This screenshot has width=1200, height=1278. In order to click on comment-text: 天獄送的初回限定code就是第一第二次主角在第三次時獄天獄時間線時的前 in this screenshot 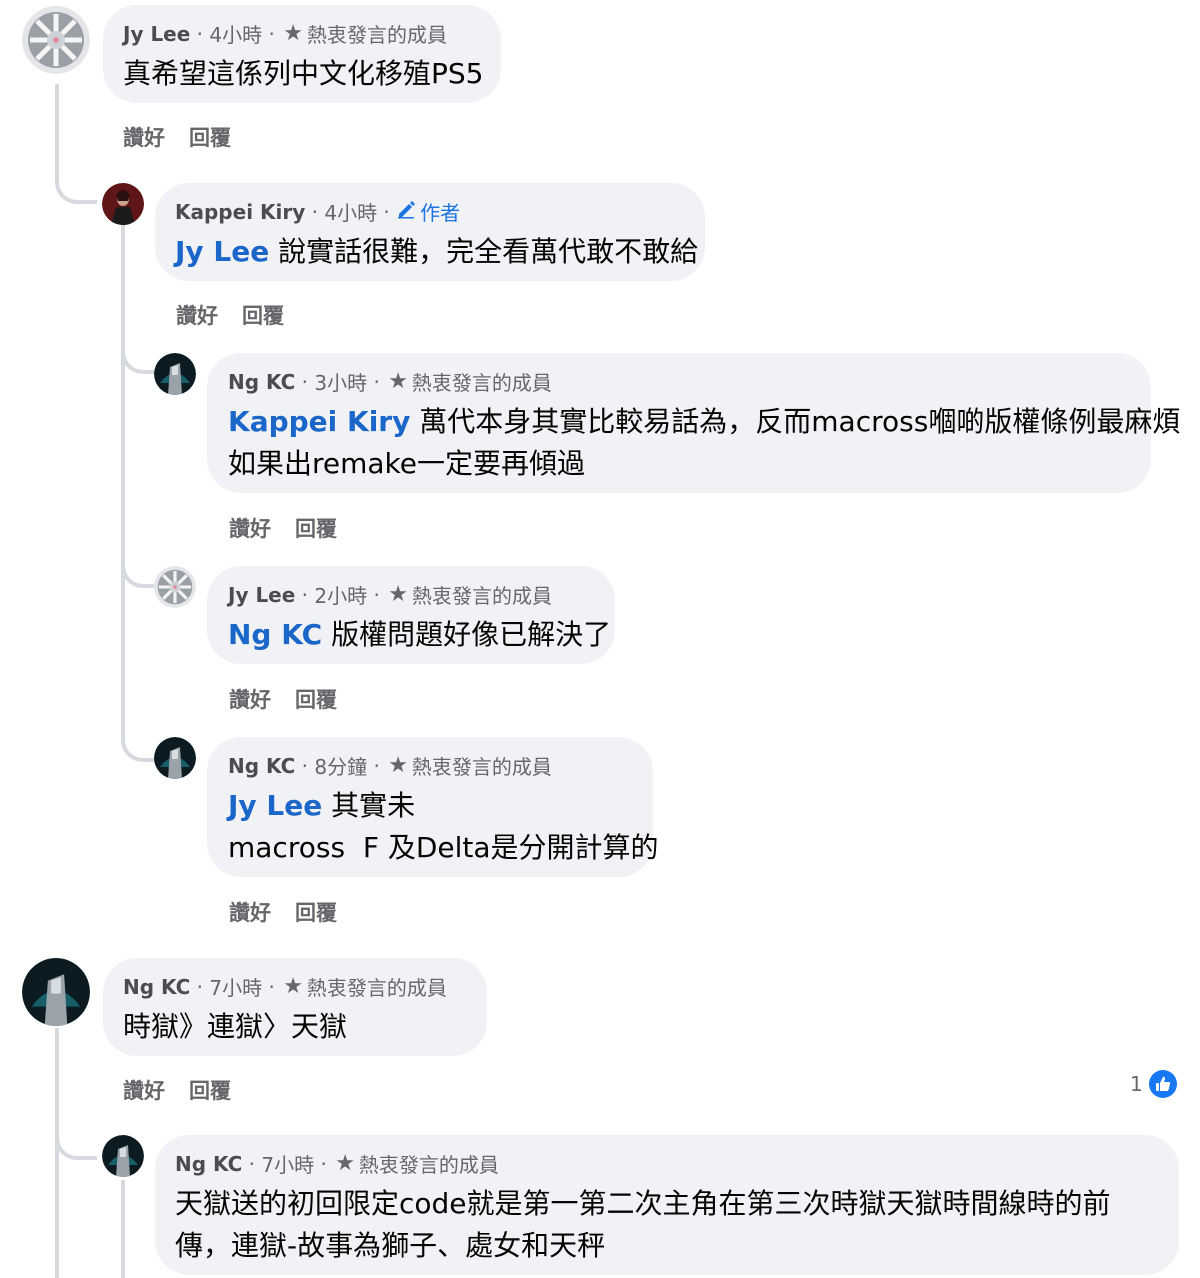, I will do `click(643, 1204)`.